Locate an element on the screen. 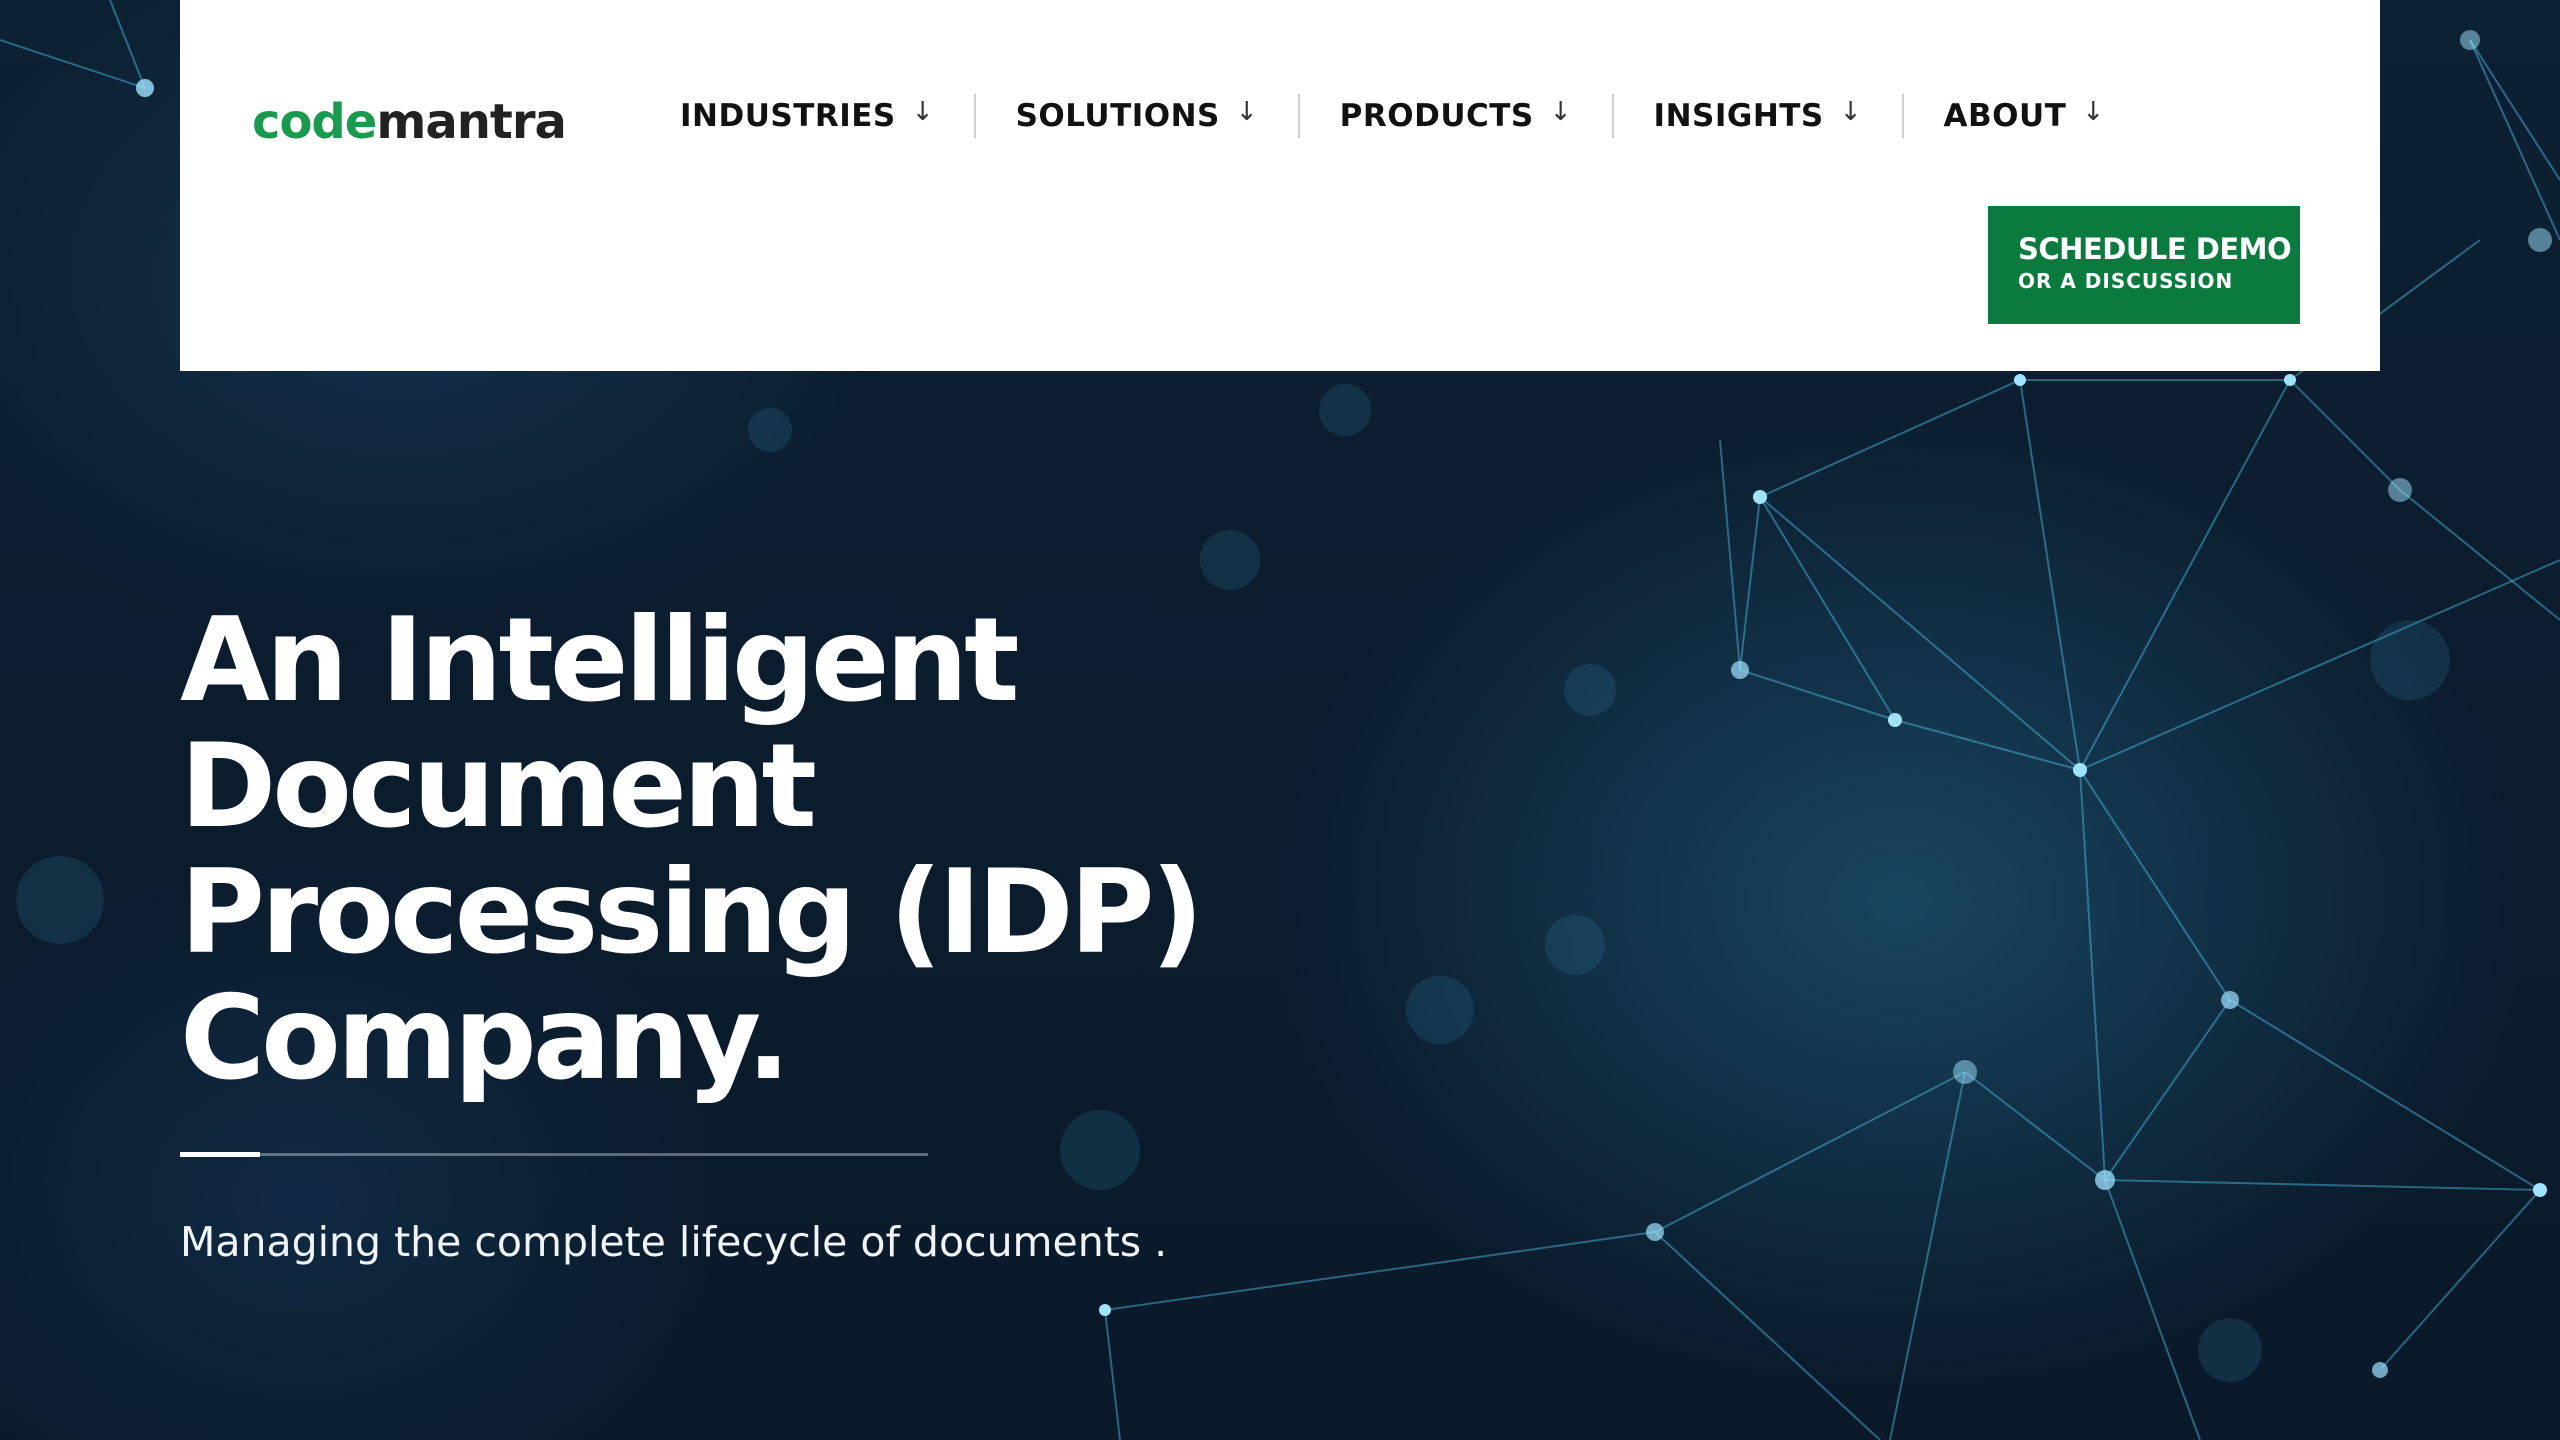 The height and width of the screenshot is (1440, 2560). schedule-demo-label: SCHEDULE DEMO is located at coordinates (2155, 249).